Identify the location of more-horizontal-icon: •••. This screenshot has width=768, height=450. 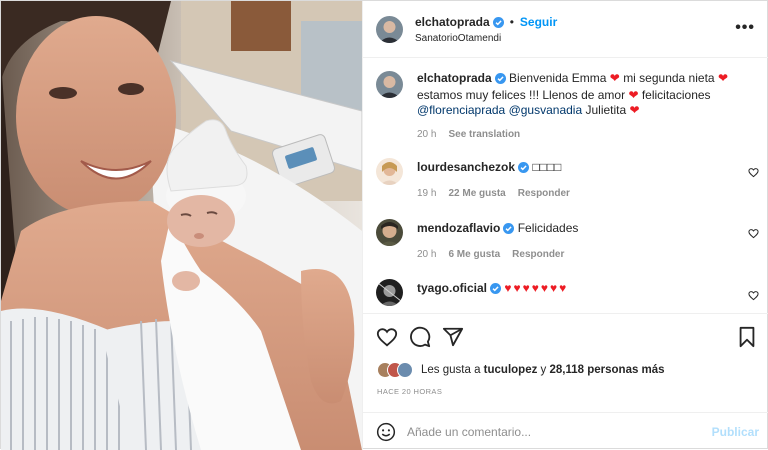
(745, 28).